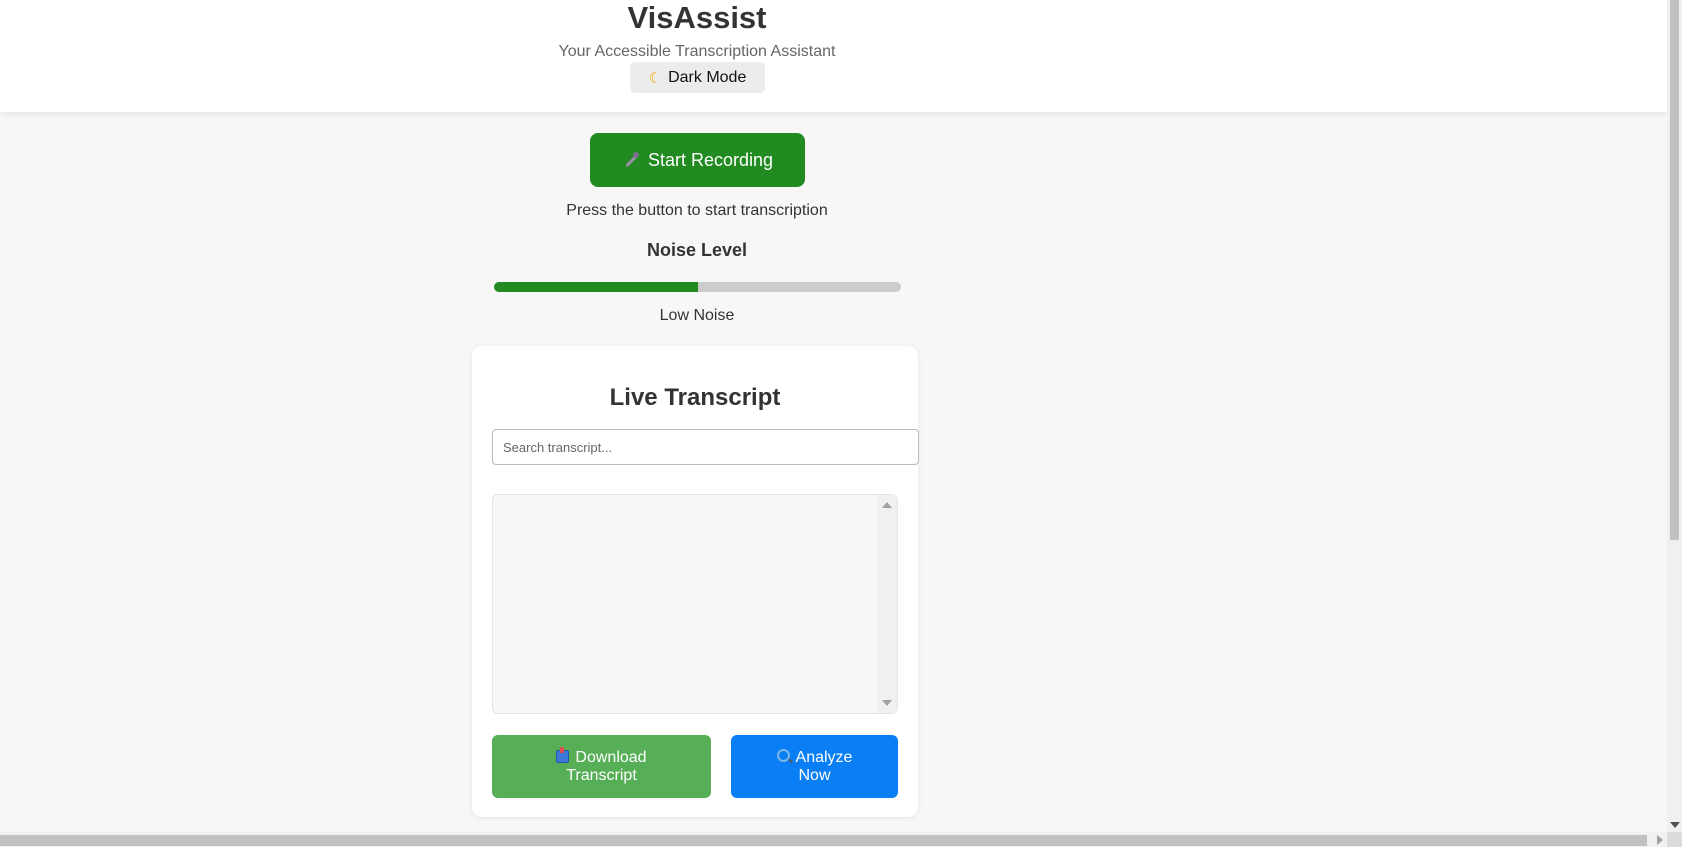  What do you see at coordinates (710, 159) in the screenshot?
I see `start-recording-label: Start Recording` at bounding box center [710, 159].